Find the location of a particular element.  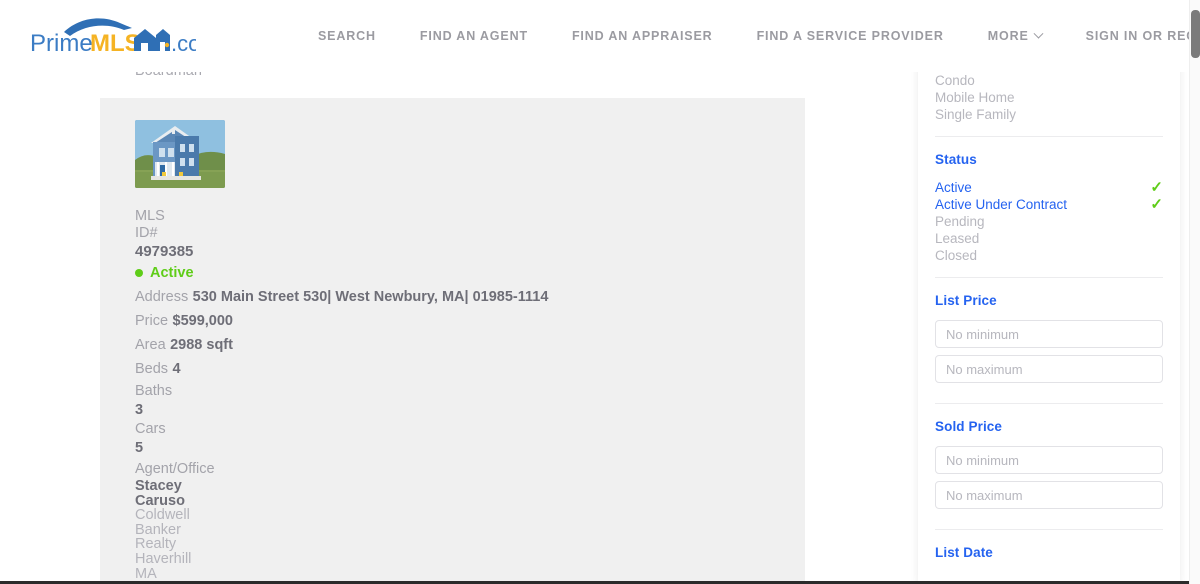

list-price-max-input is located at coordinates (1049, 369).